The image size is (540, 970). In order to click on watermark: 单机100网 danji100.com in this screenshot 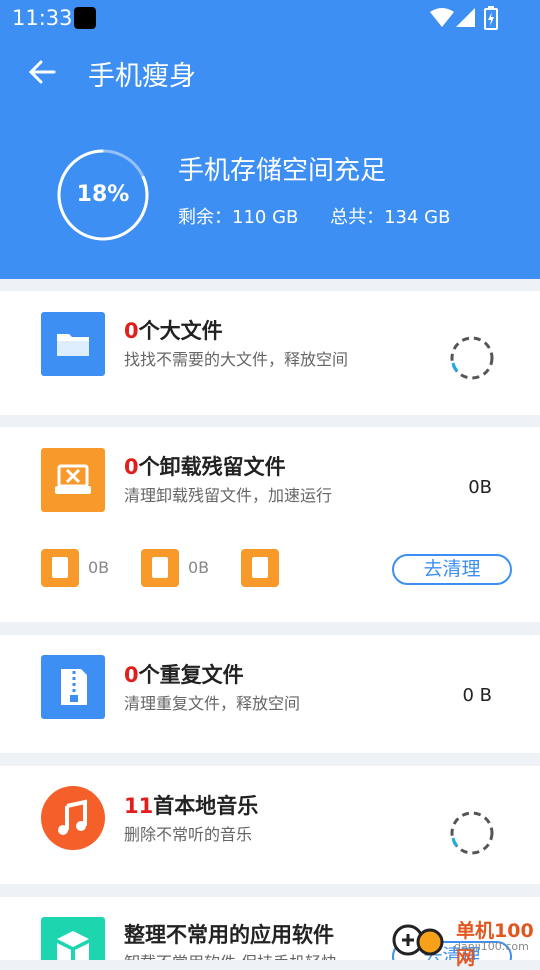, I will do `click(465, 942)`.